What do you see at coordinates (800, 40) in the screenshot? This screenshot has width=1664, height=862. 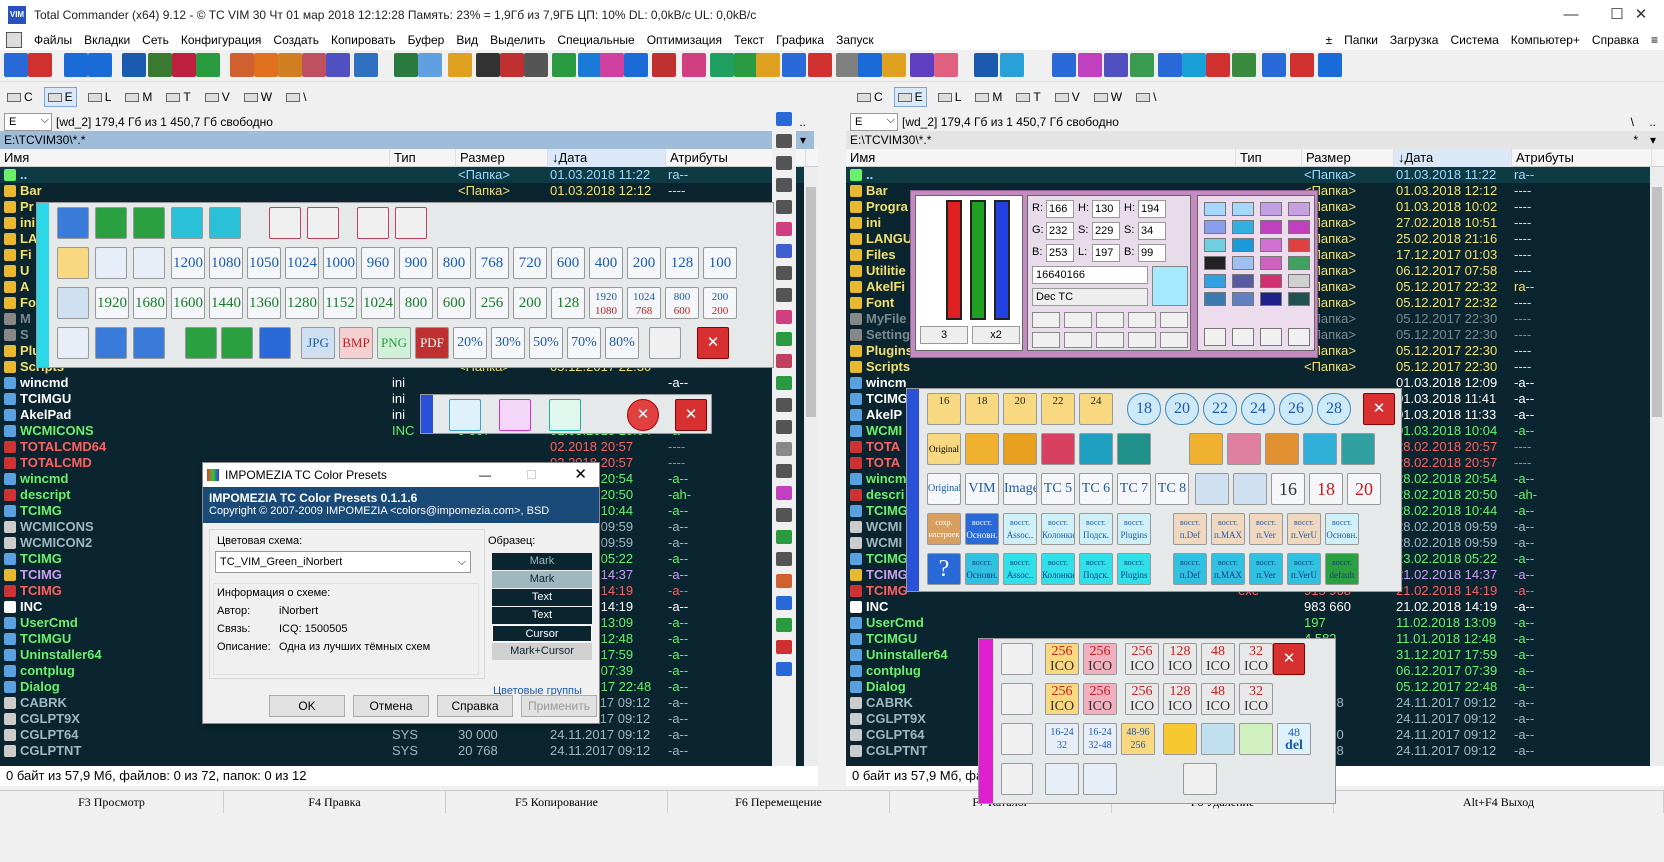 I see `menu-item: Графика` at bounding box center [800, 40].